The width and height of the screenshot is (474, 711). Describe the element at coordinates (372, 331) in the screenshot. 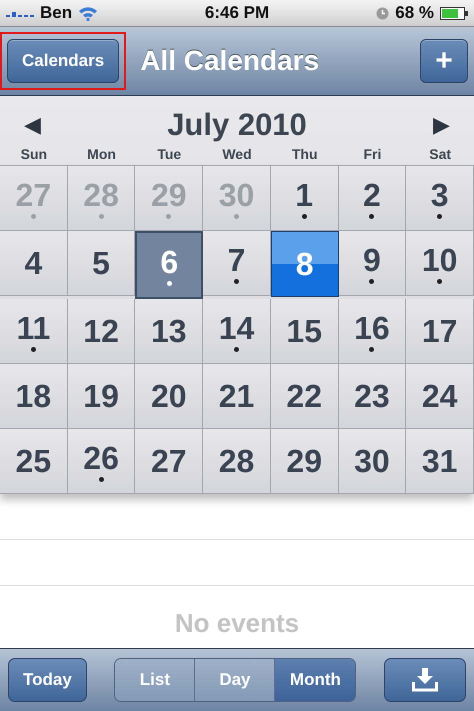

I see `day-cell: 16` at that location.